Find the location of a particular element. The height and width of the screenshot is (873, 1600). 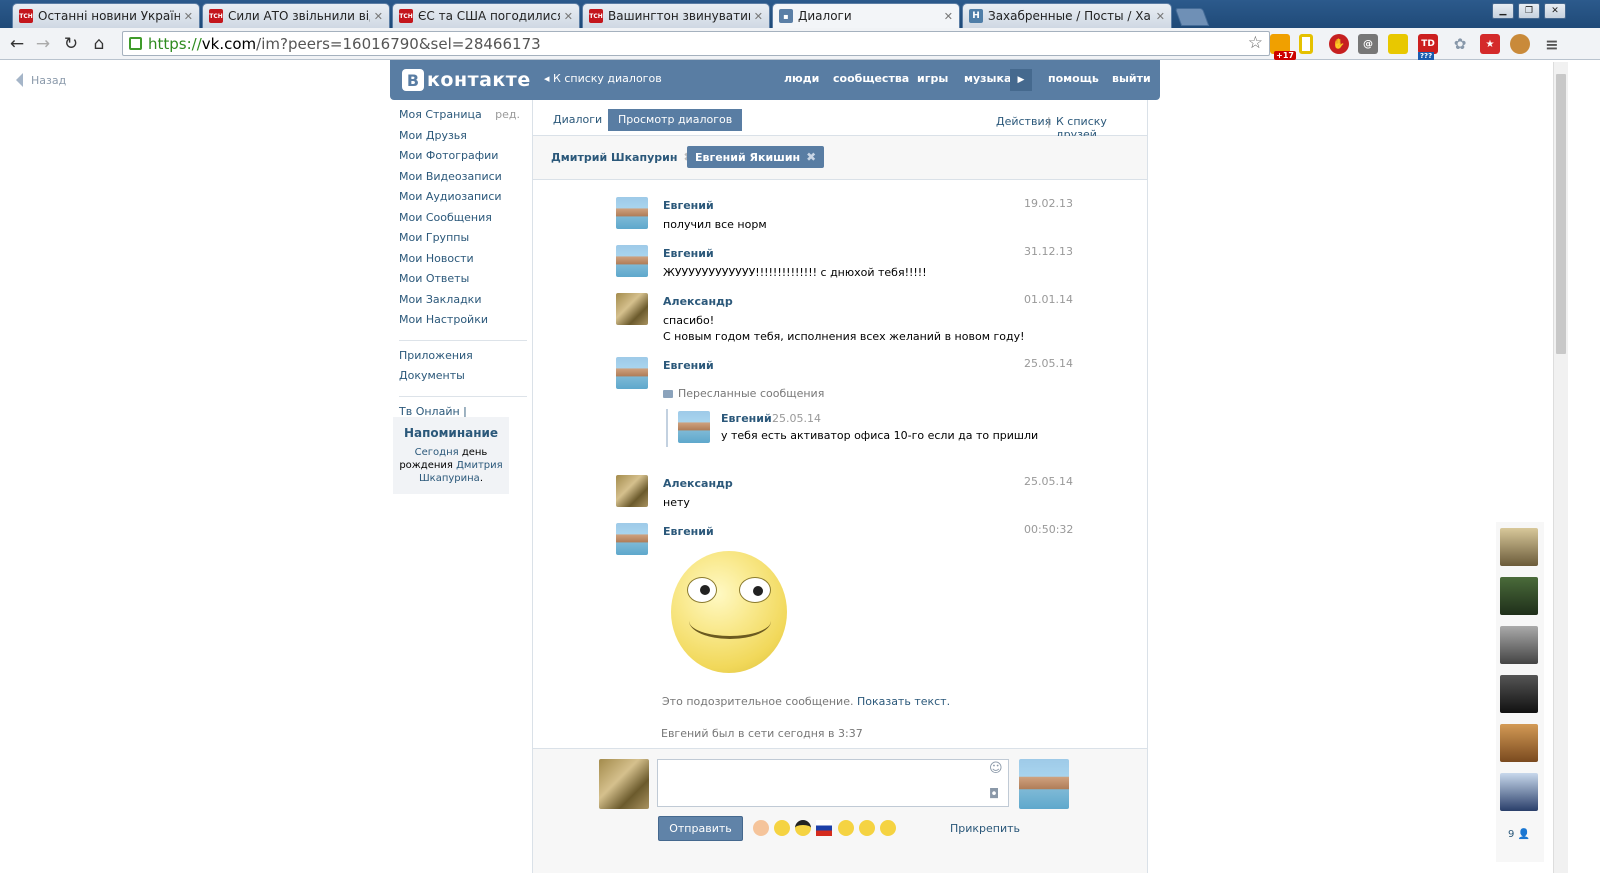

sidebar-item-apps: Приложения is located at coordinates (463, 359).